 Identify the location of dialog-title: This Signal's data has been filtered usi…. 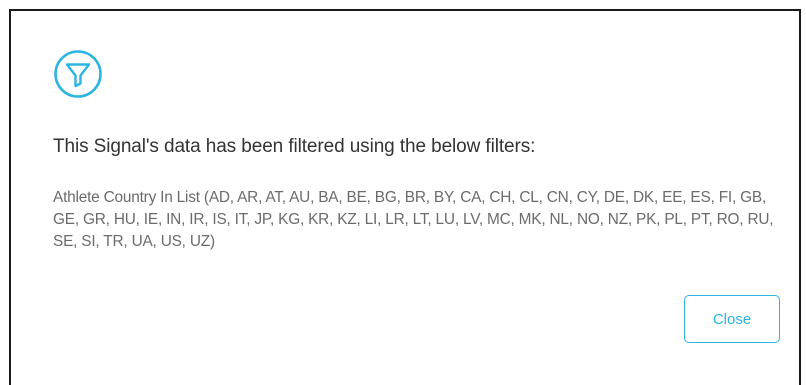
(294, 146).